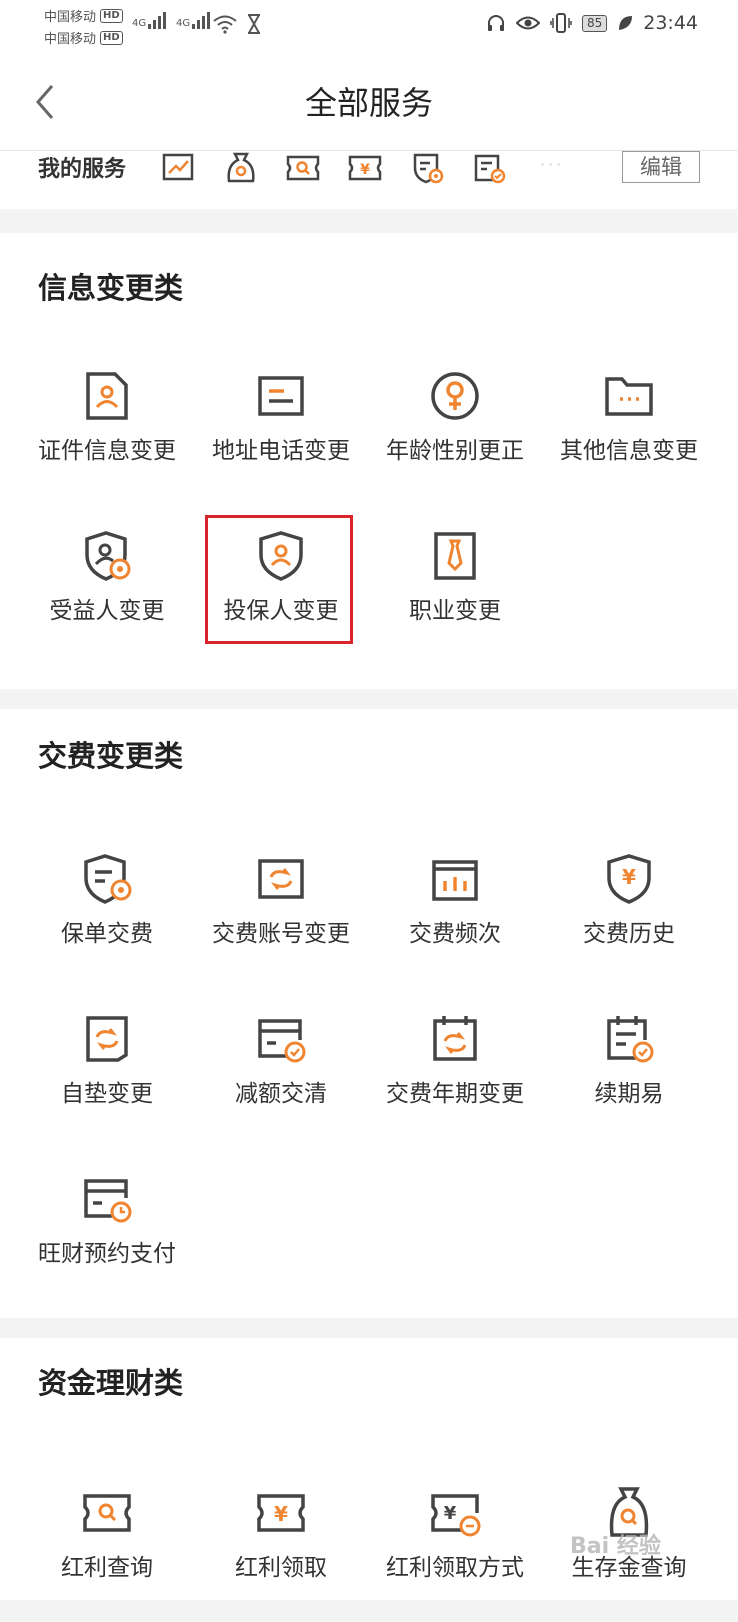  Describe the element at coordinates (107, 920) in the screenshot. I see `service-policy-payment: 保单交费` at that location.